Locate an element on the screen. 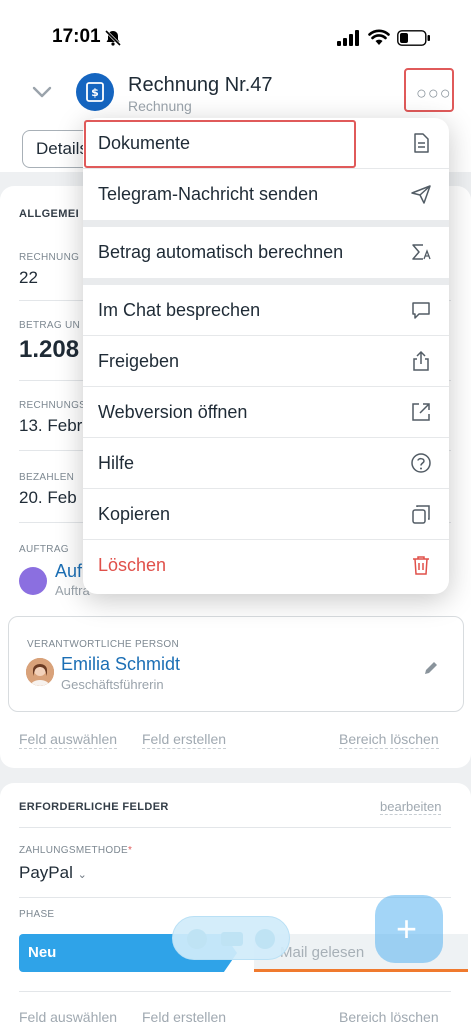  field-label-order: AUFTRAG is located at coordinates (44, 549).